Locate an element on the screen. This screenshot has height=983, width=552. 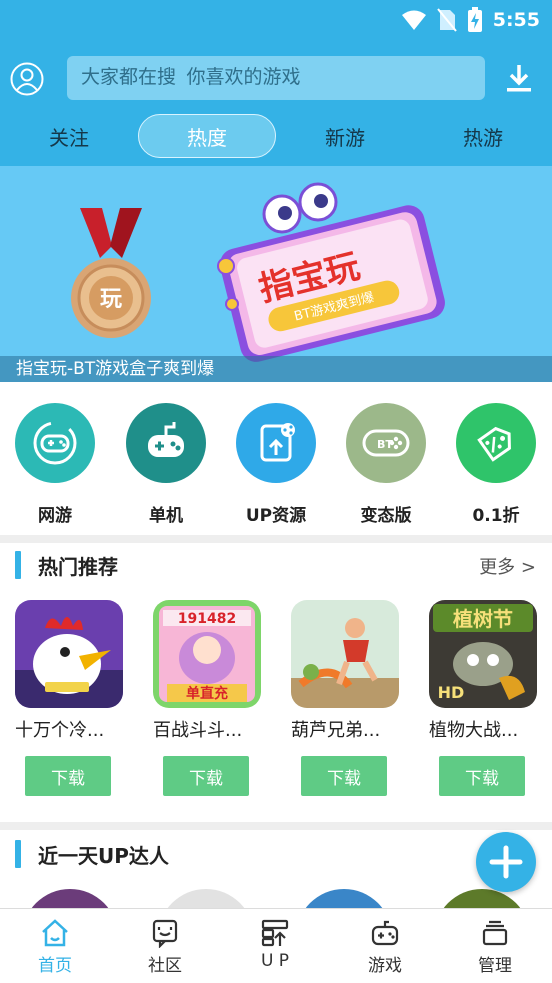
category-single-player: 单机 is located at coordinates (166, 464).